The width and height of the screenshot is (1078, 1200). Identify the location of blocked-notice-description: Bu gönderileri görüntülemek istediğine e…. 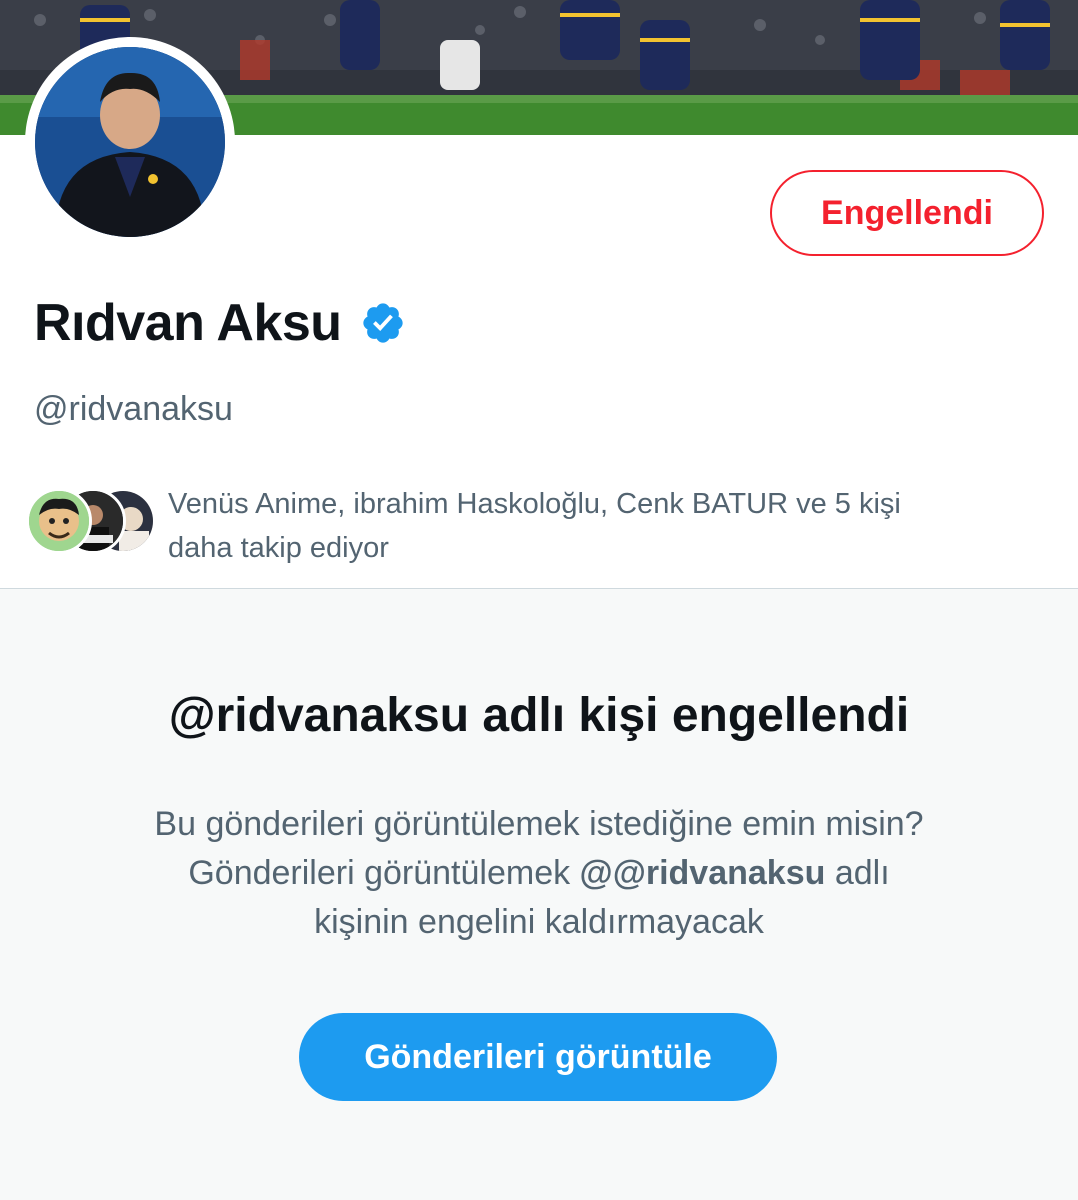
(539, 873).